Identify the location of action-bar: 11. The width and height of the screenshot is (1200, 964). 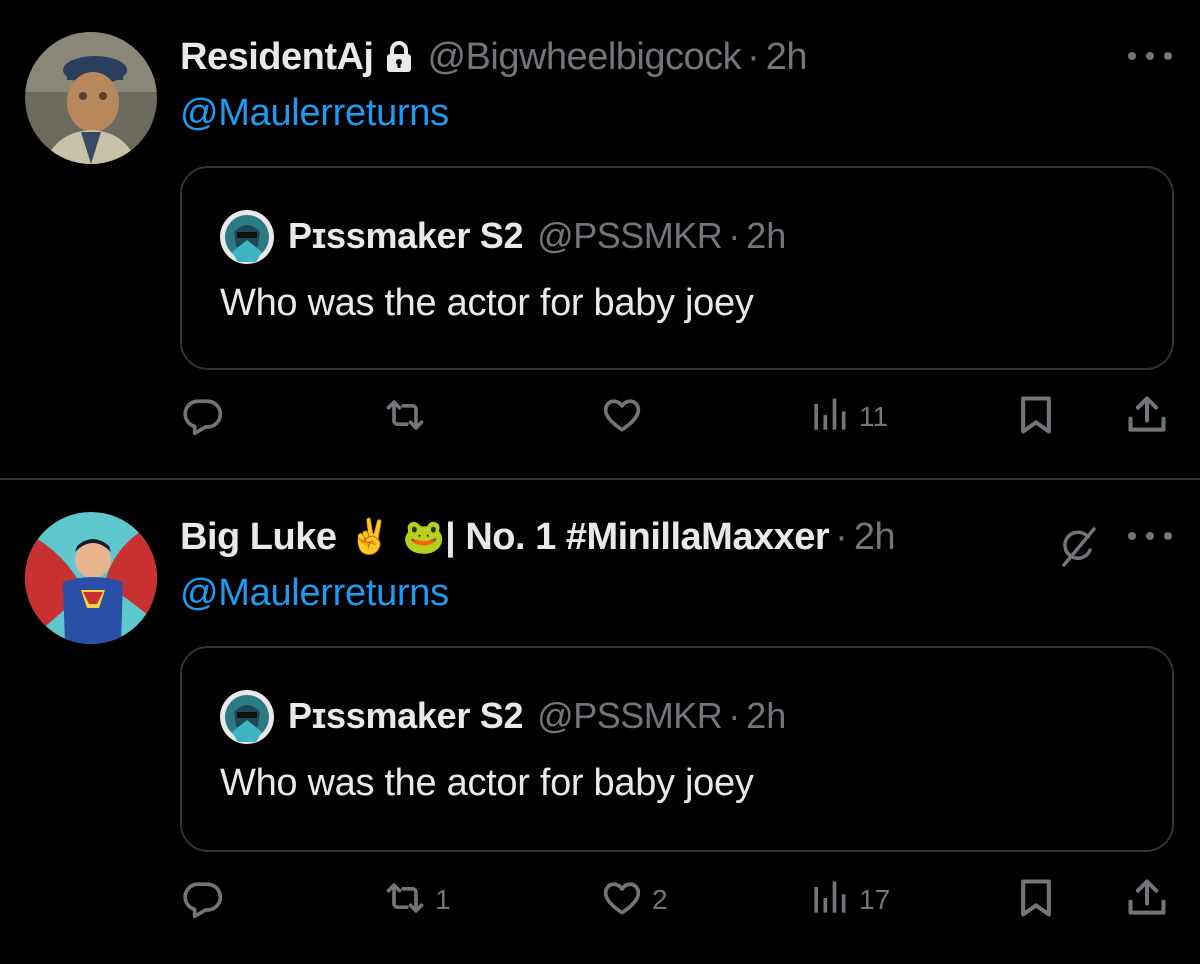
(675, 417).